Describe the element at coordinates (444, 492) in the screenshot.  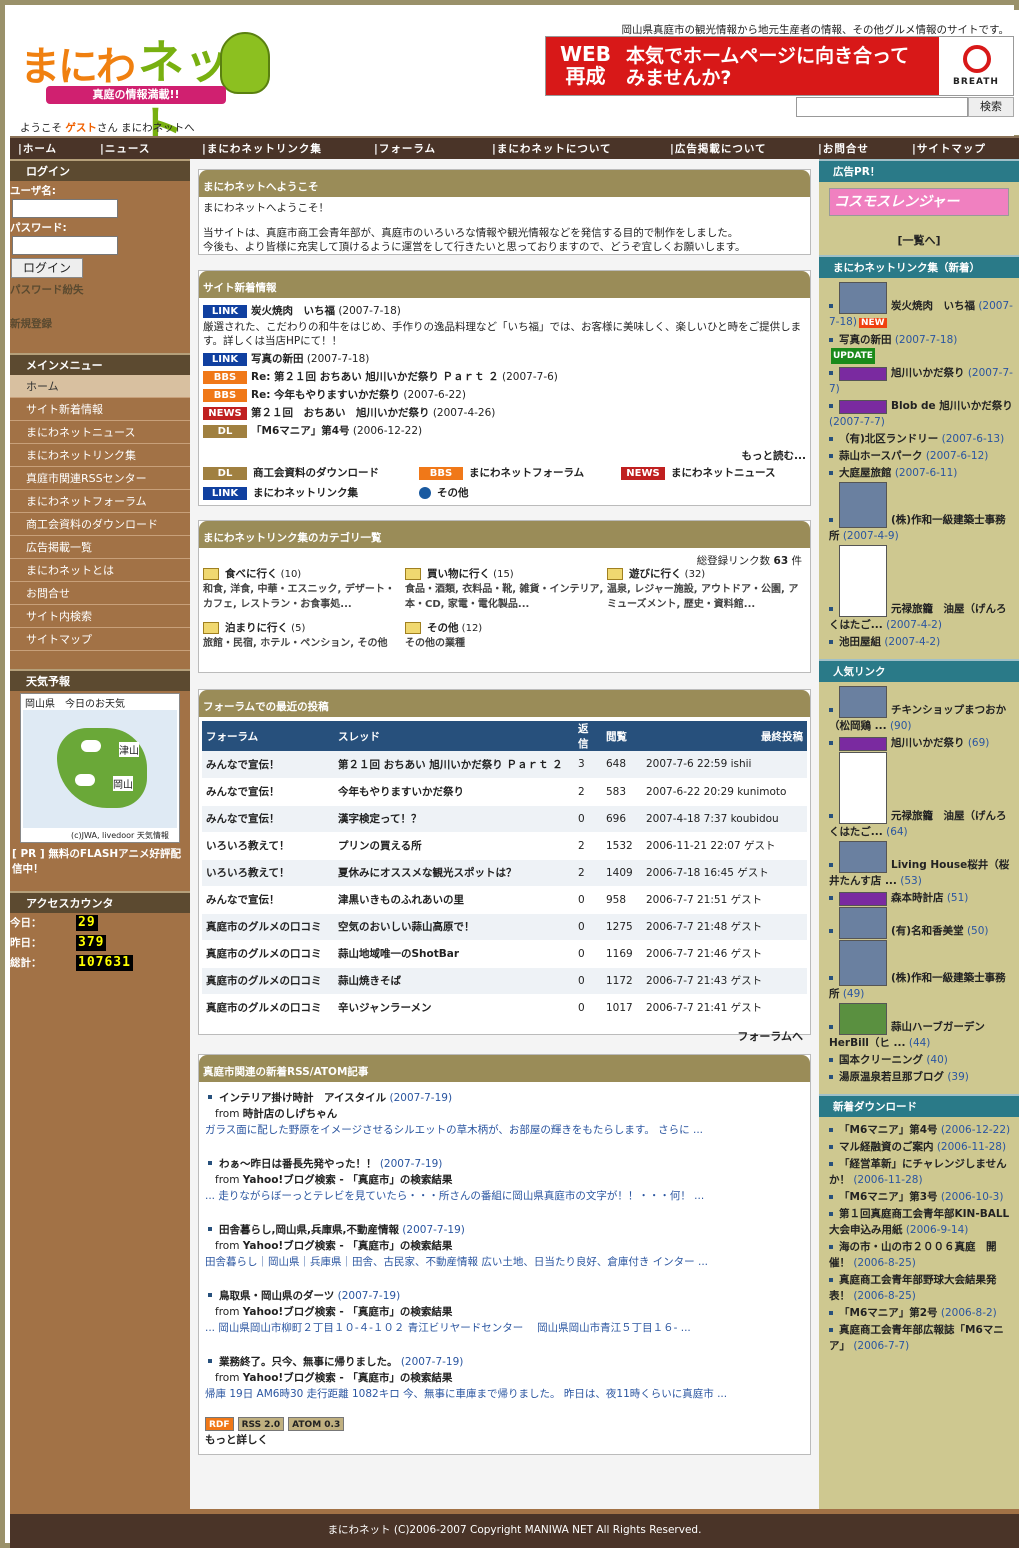
I see `legend-item: その他` at that location.